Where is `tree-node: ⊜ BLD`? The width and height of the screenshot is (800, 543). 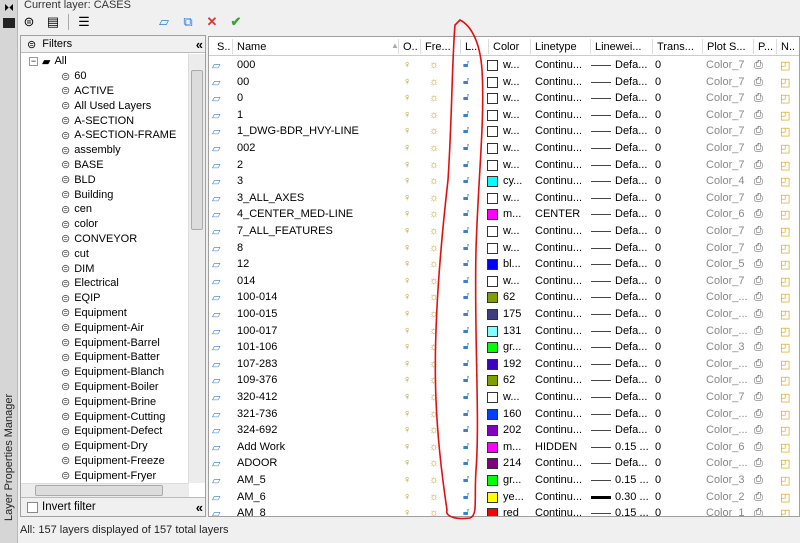
tree-node: ⊜ BLD is located at coordinates (105, 179).